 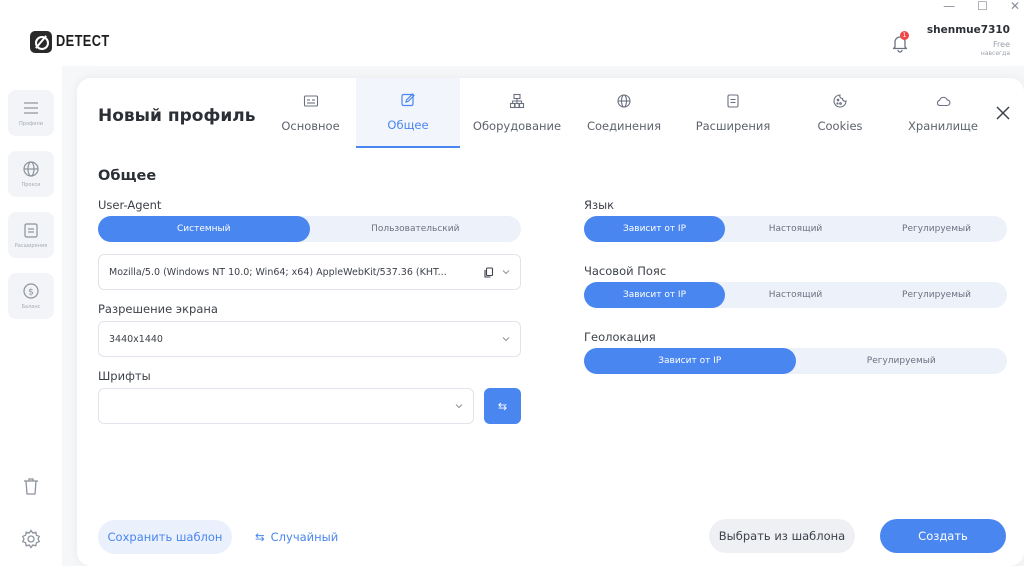 I want to click on timezone-custom-option: Регулируемый, so click(x=936, y=295).